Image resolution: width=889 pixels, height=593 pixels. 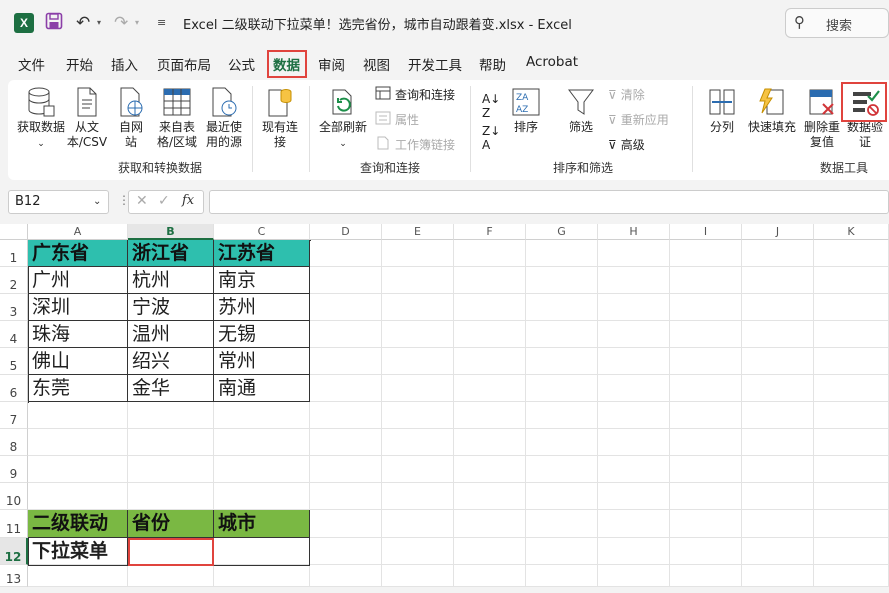 What do you see at coordinates (142, 201) in the screenshot?
I see `cancel-icon: ✕` at bounding box center [142, 201].